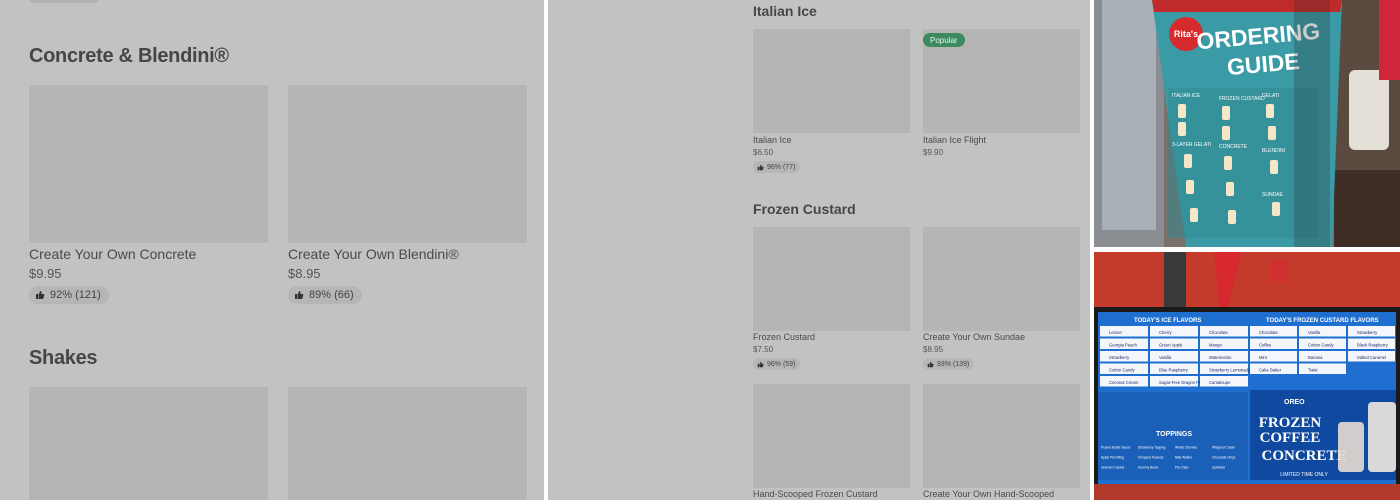 This screenshot has width=1400, height=500. What do you see at coordinates (1233, 147) in the screenshot?
I see `guide-col-label: CONCRETE` at bounding box center [1233, 147].